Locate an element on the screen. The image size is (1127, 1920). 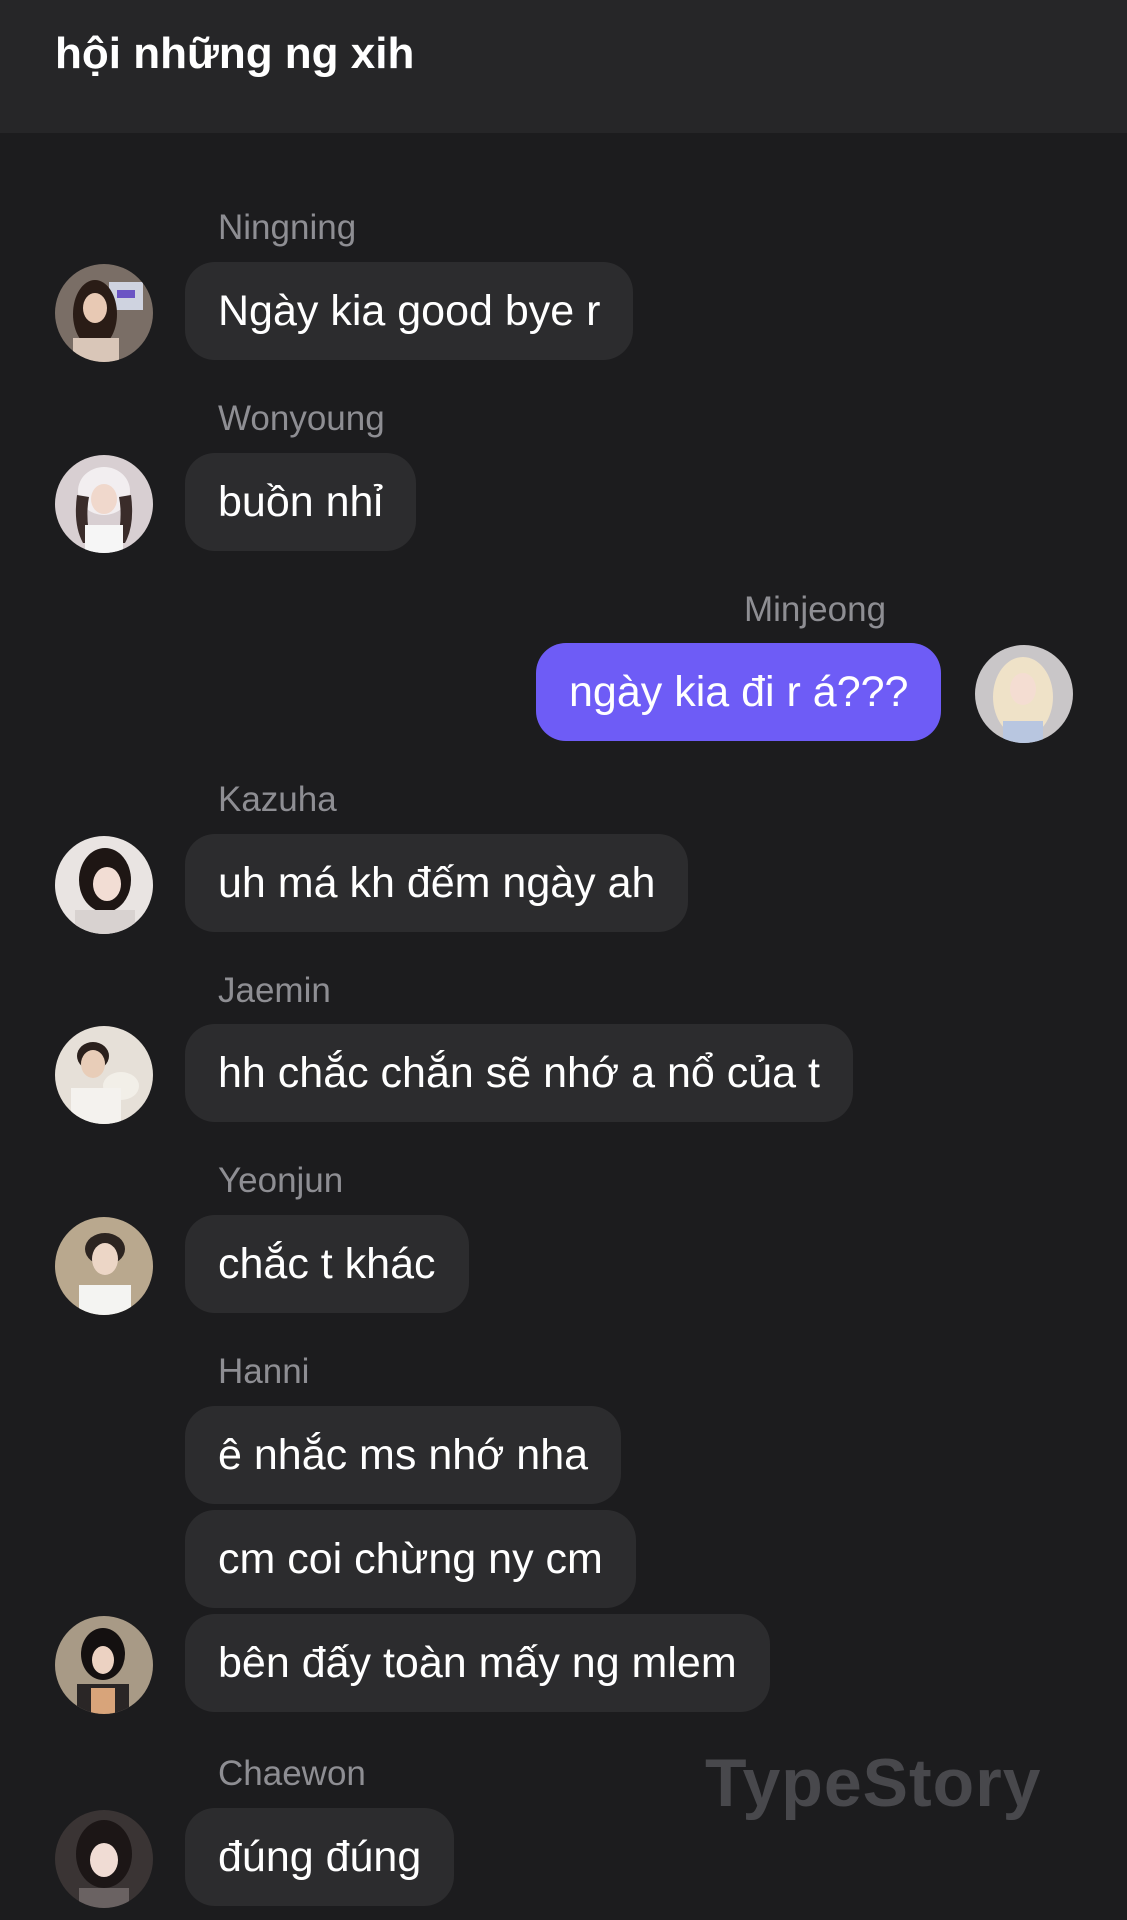
avatar-minjeong is located at coordinates (1024, 694).